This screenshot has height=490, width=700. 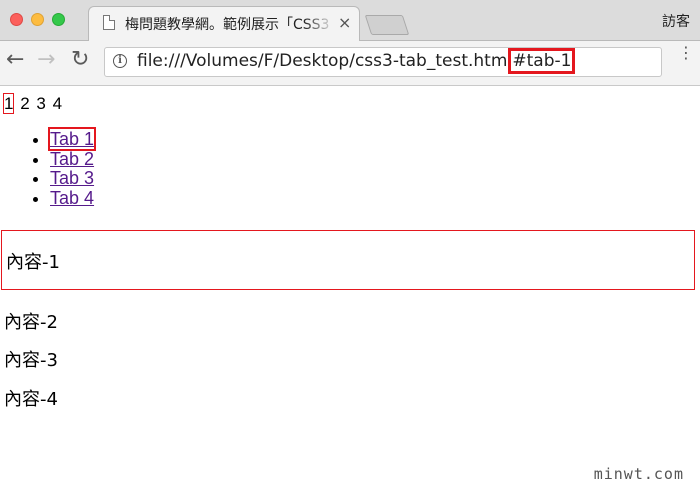 I want to click on forward-arrow-icon: →, so click(x=46, y=60).